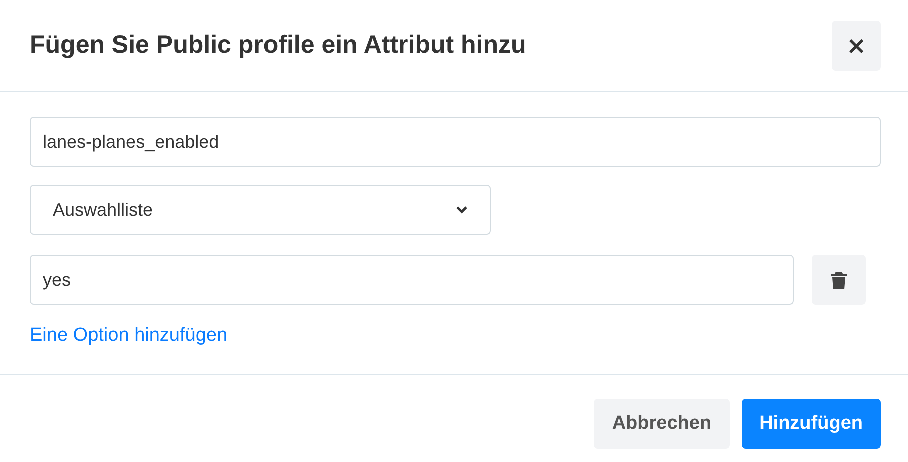  What do you see at coordinates (811, 424) in the screenshot?
I see `add-button: Hinzufügen` at bounding box center [811, 424].